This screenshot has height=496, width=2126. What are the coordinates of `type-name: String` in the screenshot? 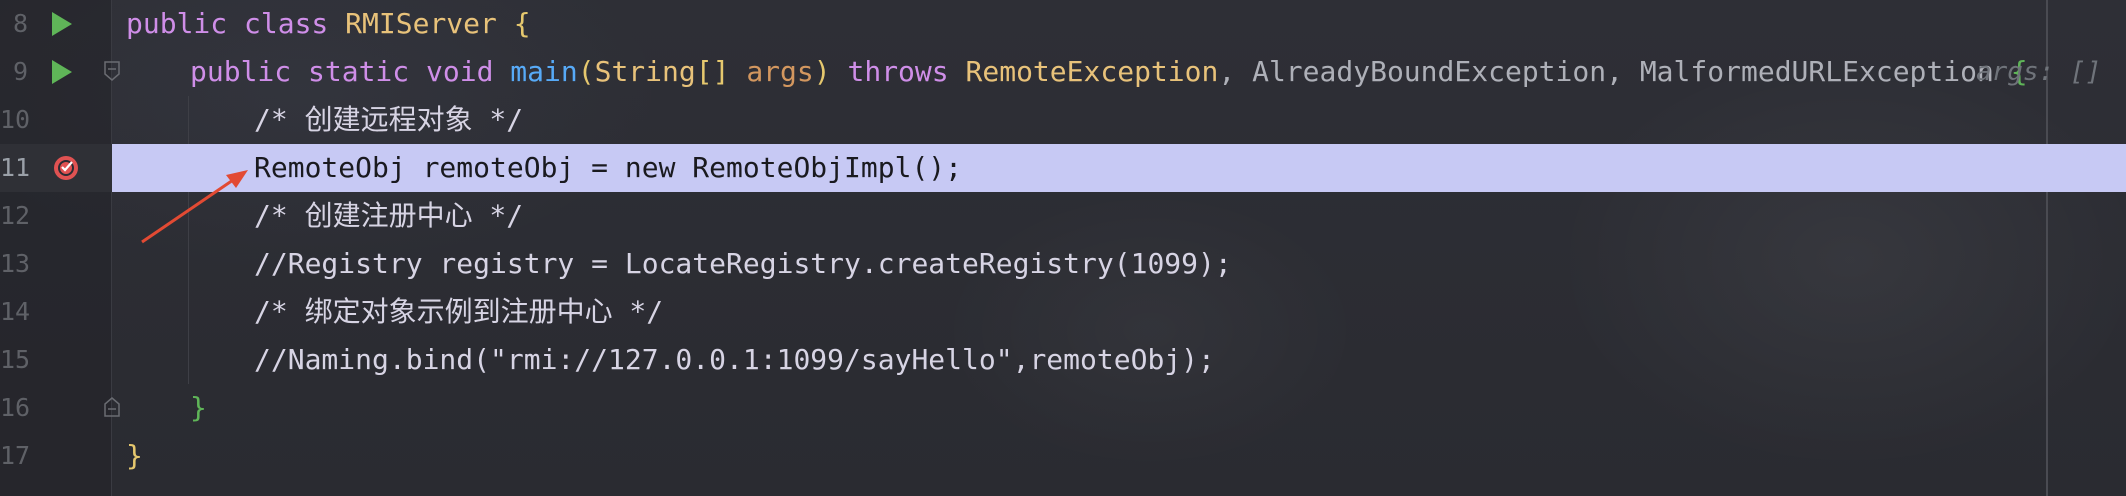 It's located at (645, 71).